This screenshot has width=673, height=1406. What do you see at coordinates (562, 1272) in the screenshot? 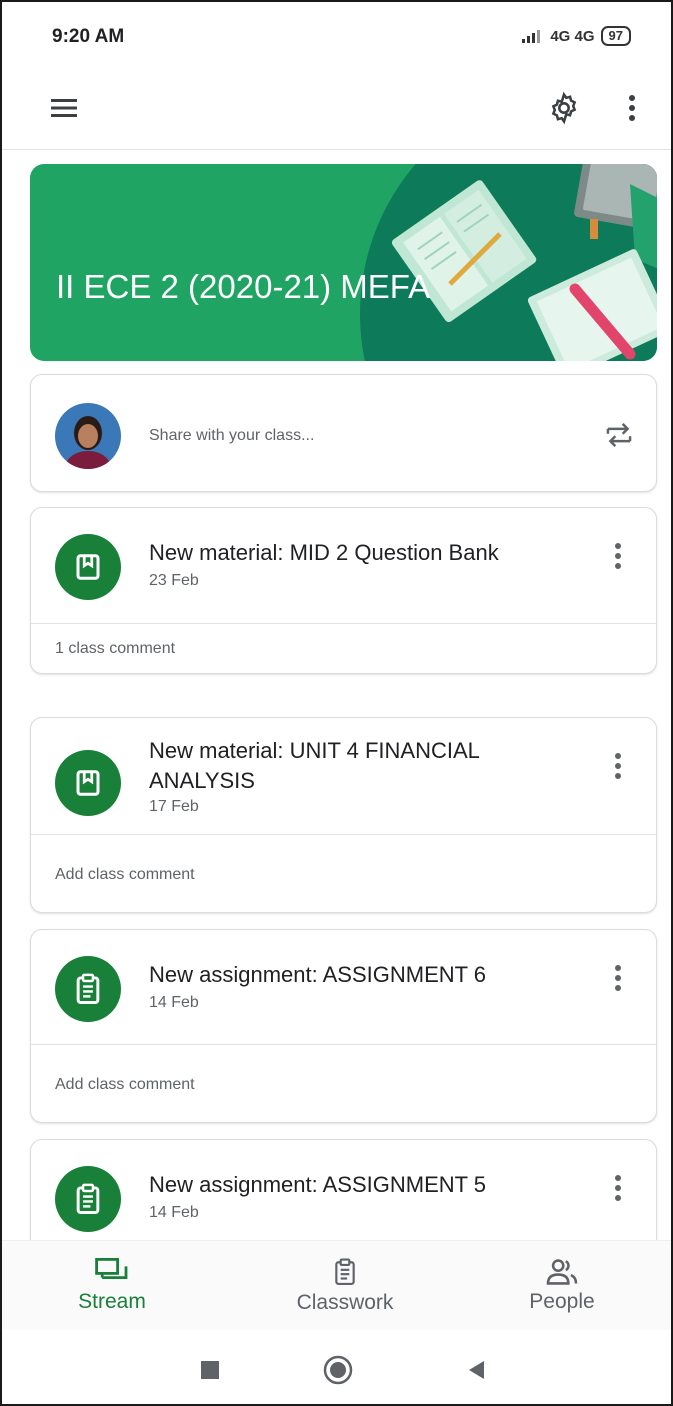
I see `people-icon` at bounding box center [562, 1272].